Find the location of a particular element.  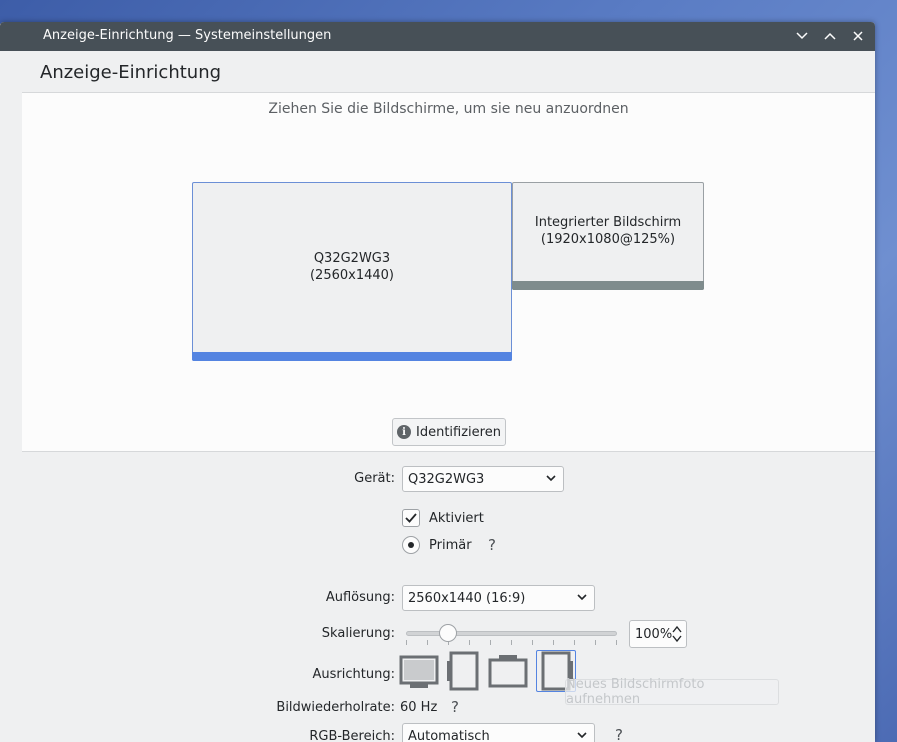

resolution-value: 2560x1440 (16:9) is located at coordinates (467, 598).